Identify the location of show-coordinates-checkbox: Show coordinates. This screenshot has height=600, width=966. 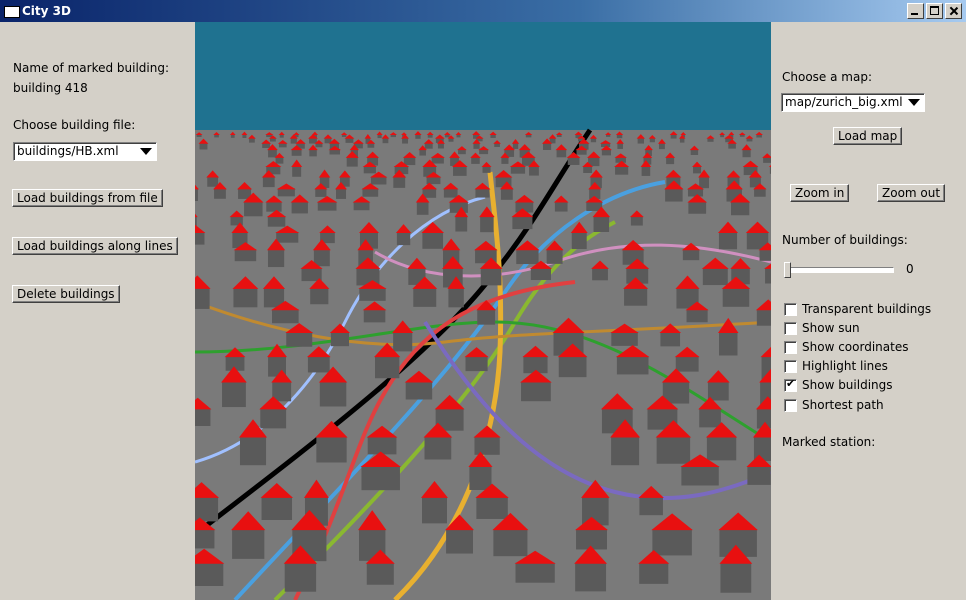
(846, 347).